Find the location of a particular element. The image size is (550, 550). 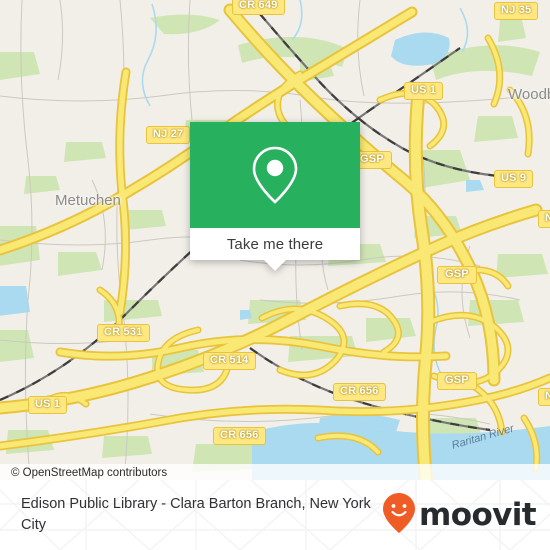

place-label-woodbridge: Woodb is located at coordinates (529, 94).